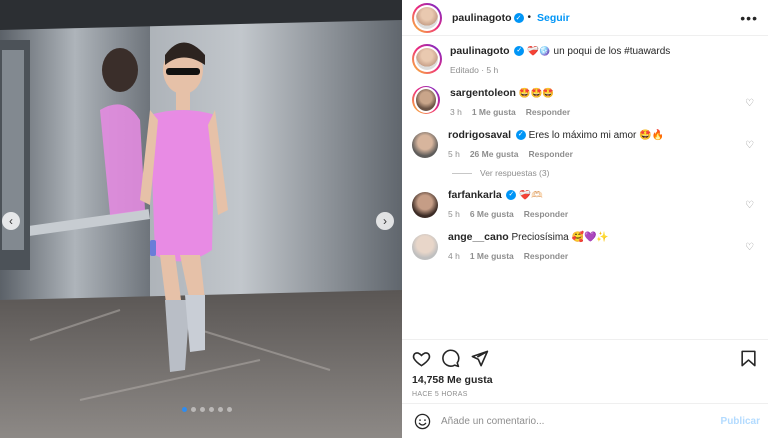 The width and height of the screenshot is (768, 438). I want to click on comment-input, so click(581, 421).